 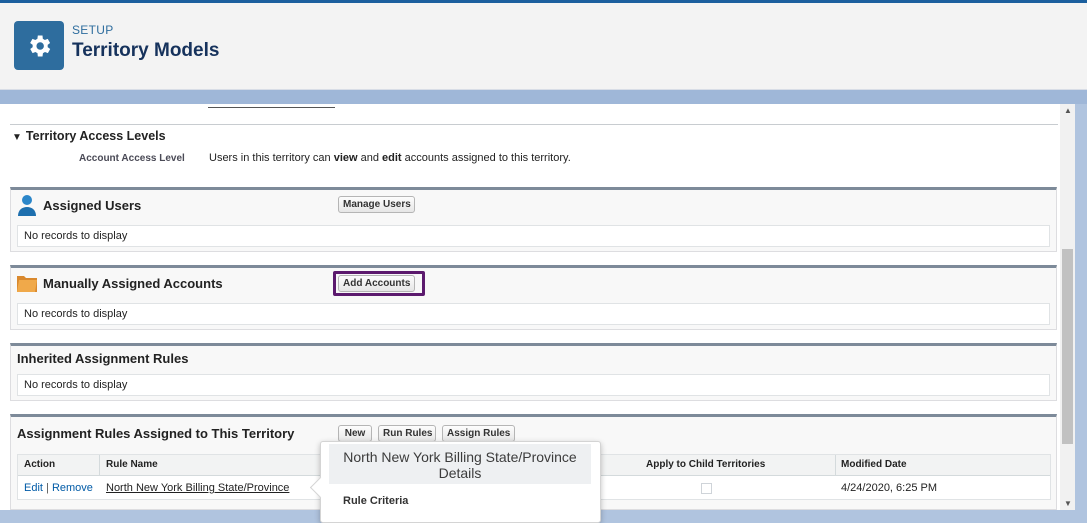 I want to click on scrollbar-thumb, so click(x=1067, y=346).